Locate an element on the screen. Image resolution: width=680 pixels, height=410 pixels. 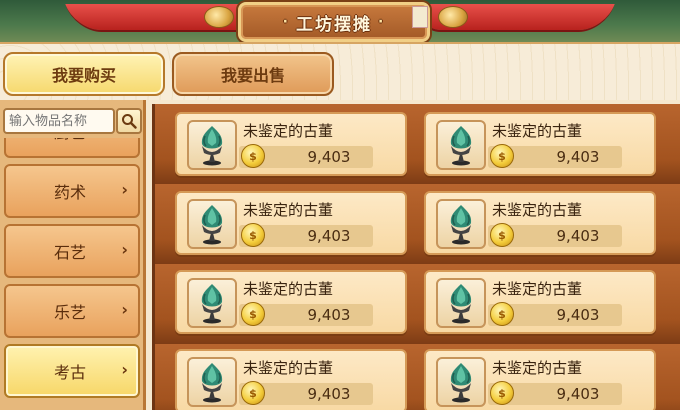
category-label: 厨艺 is located at coordinates (70, 140).